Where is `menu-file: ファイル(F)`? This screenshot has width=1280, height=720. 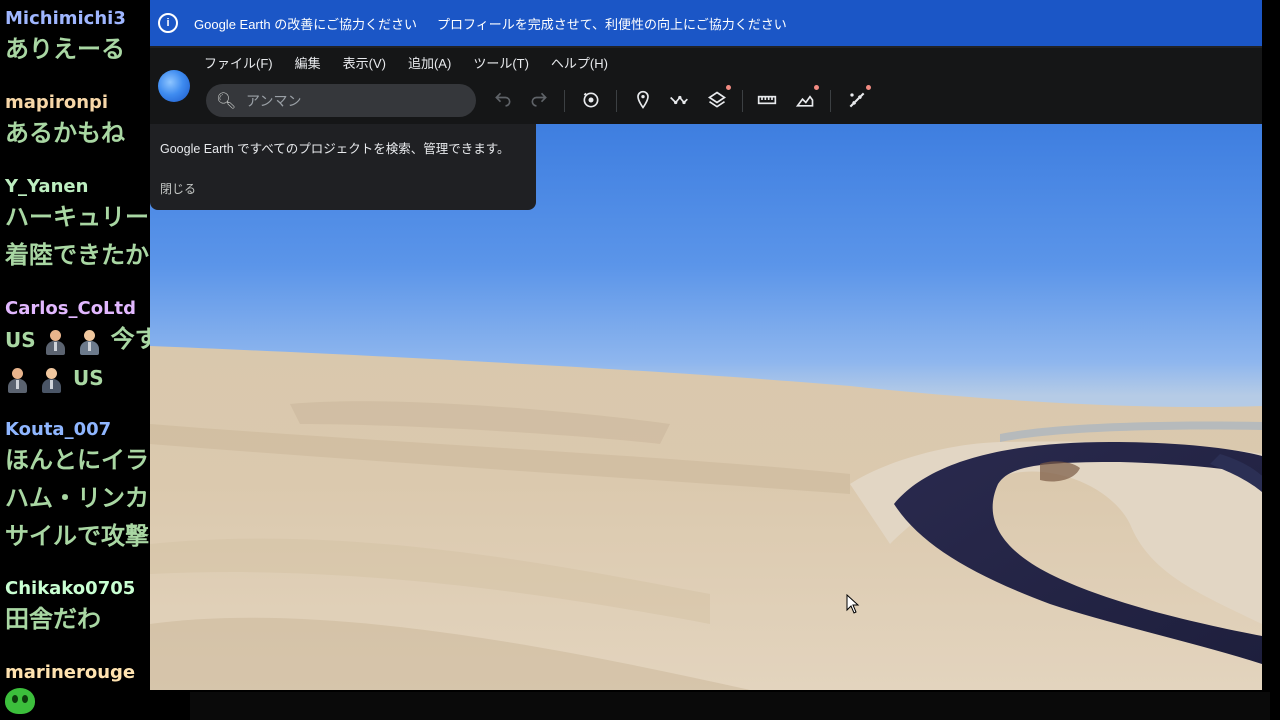
menu-file: ファイル(F) is located at coordinates (238, 62).